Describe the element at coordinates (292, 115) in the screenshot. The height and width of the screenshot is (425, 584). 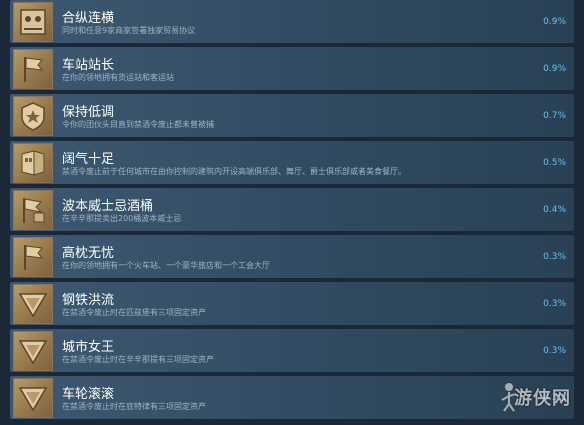
I see `achievement-row: 保持低调 令你的团伙头目直到禁酒令废止都未曾被捕 0.7%` at that location.